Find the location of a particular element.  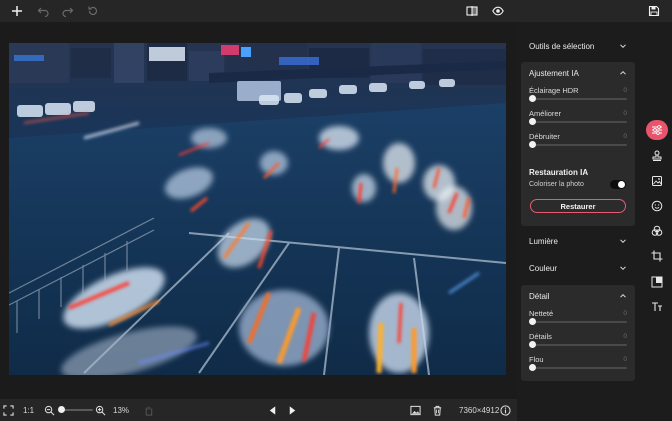

plus-icon is located at coordinates (17, 11).